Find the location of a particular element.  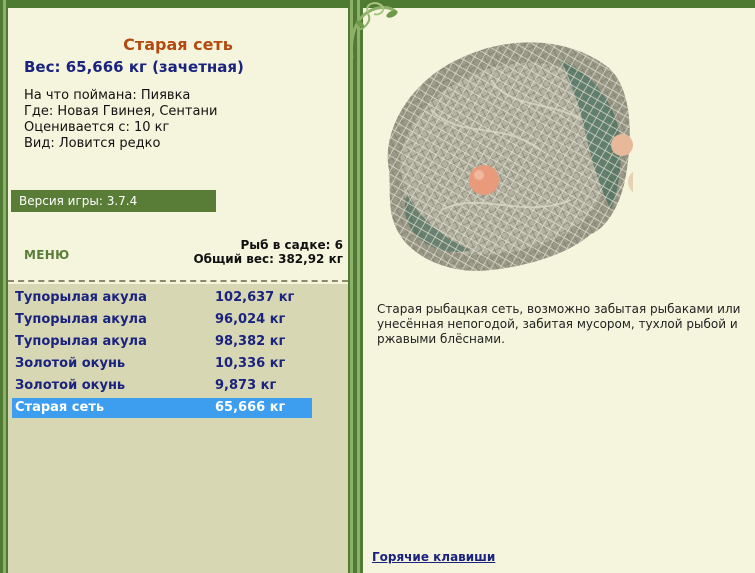

fishing-net-image is located at coordinates (510, 156).